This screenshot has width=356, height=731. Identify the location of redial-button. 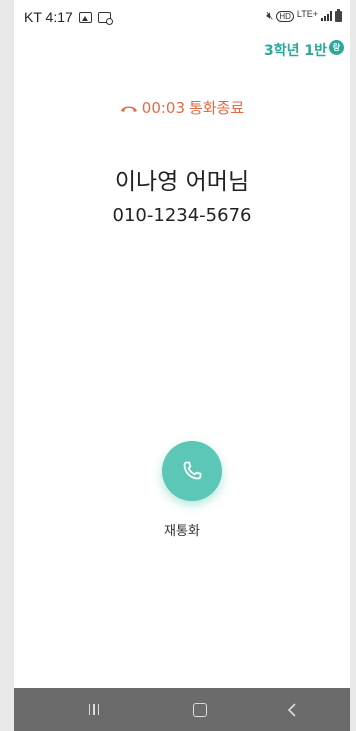
(192, 471).